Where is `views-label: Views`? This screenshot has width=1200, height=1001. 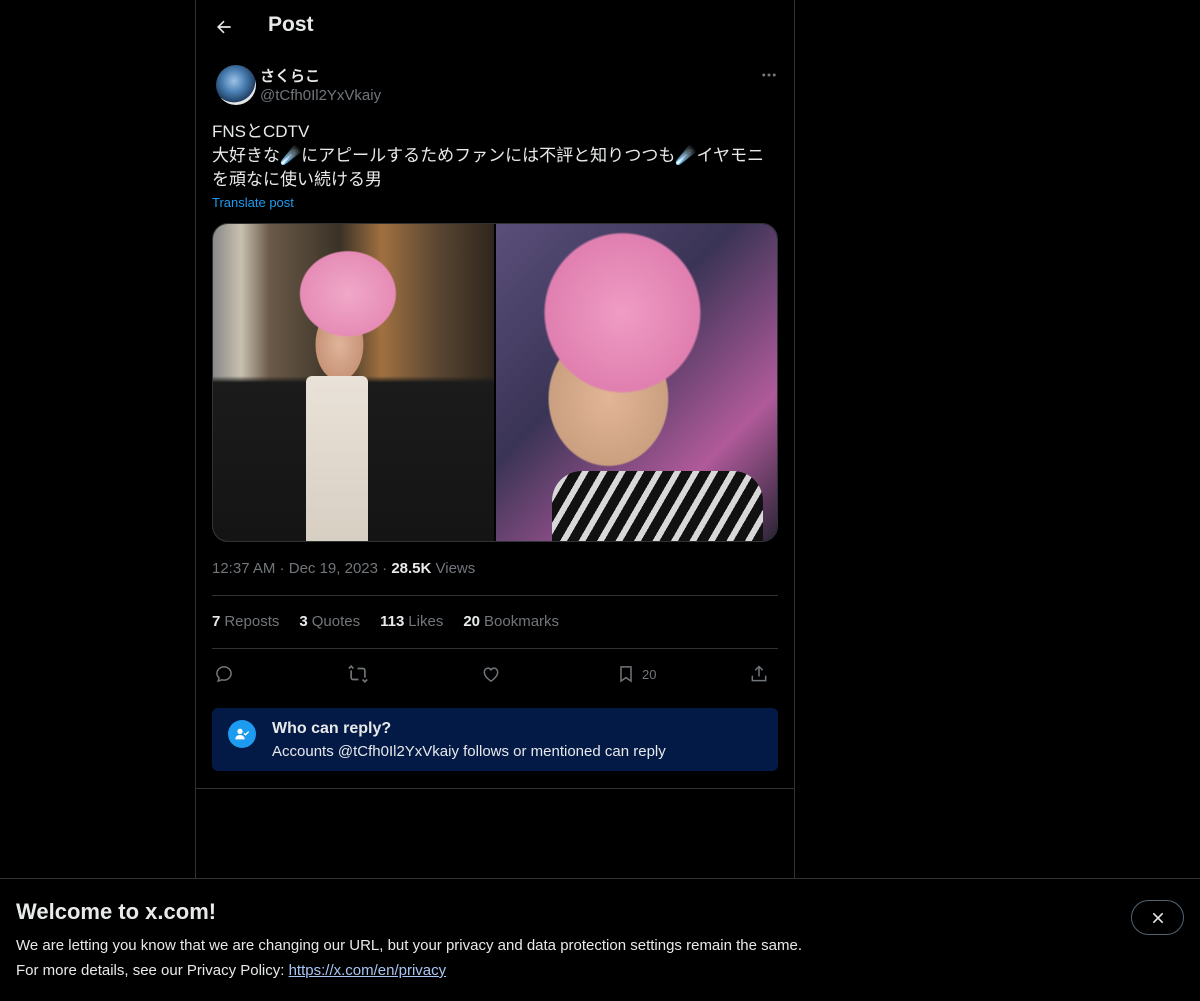
views-label: Views is located at coordinates (455, 568).